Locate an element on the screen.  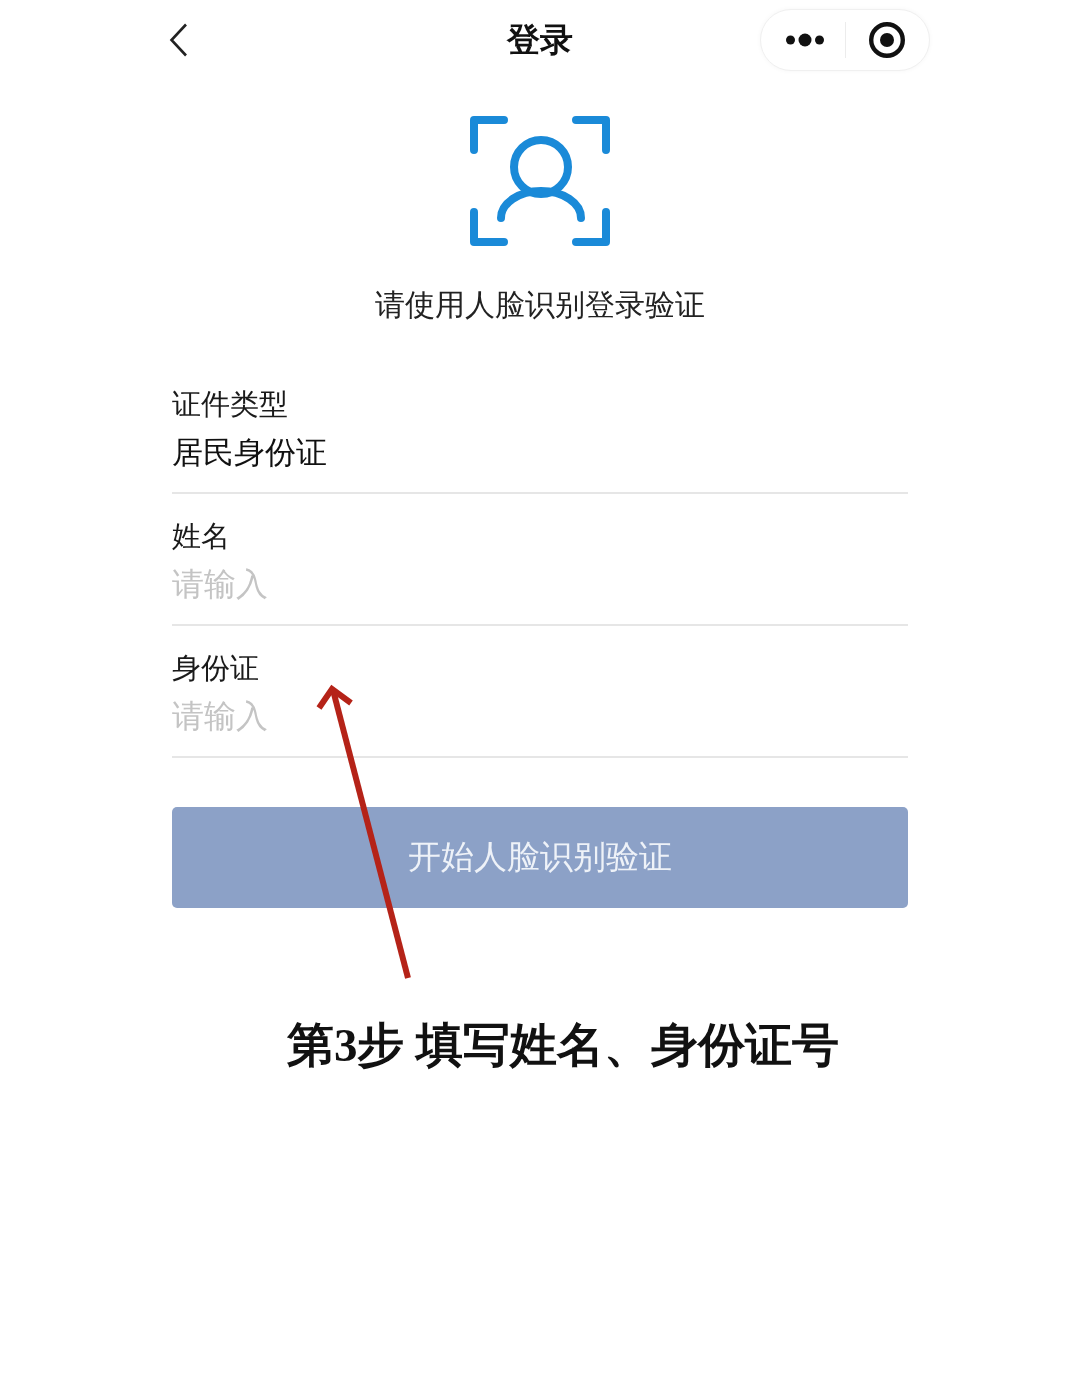
circle-dot-icon is located at coordinates (887, 40).